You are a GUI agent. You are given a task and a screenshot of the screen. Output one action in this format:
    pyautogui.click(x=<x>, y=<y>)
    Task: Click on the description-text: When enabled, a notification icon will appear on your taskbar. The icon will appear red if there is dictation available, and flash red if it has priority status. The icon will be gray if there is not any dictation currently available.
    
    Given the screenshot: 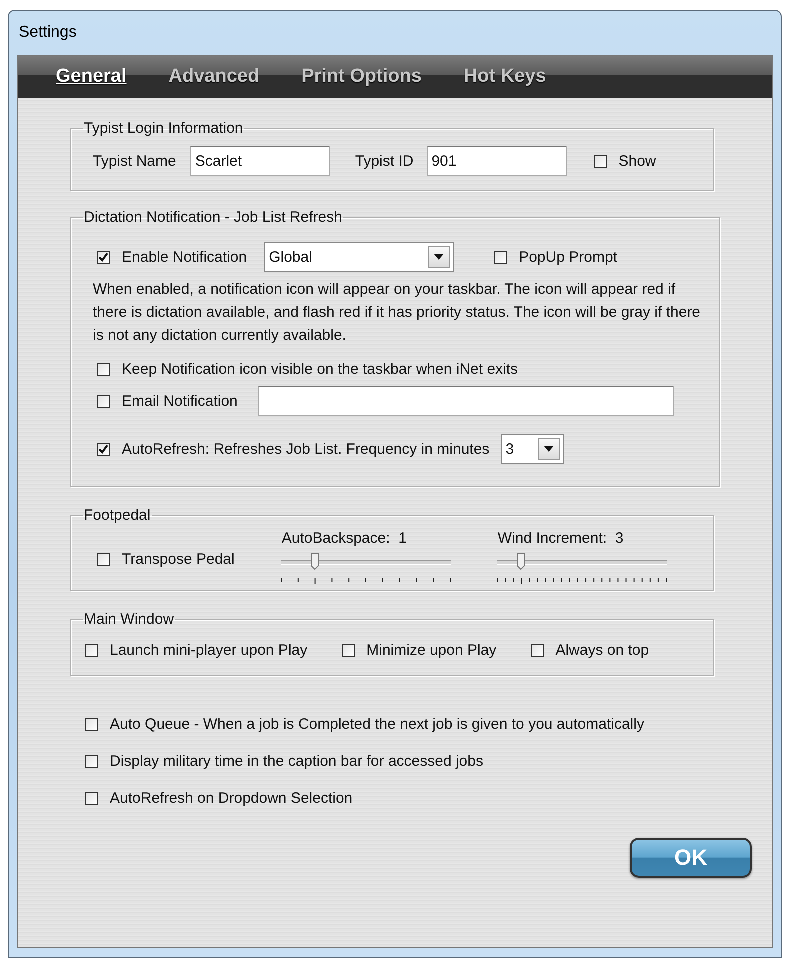 What is the action you would take?
    pyautogui.click(x=397, y=313)
    